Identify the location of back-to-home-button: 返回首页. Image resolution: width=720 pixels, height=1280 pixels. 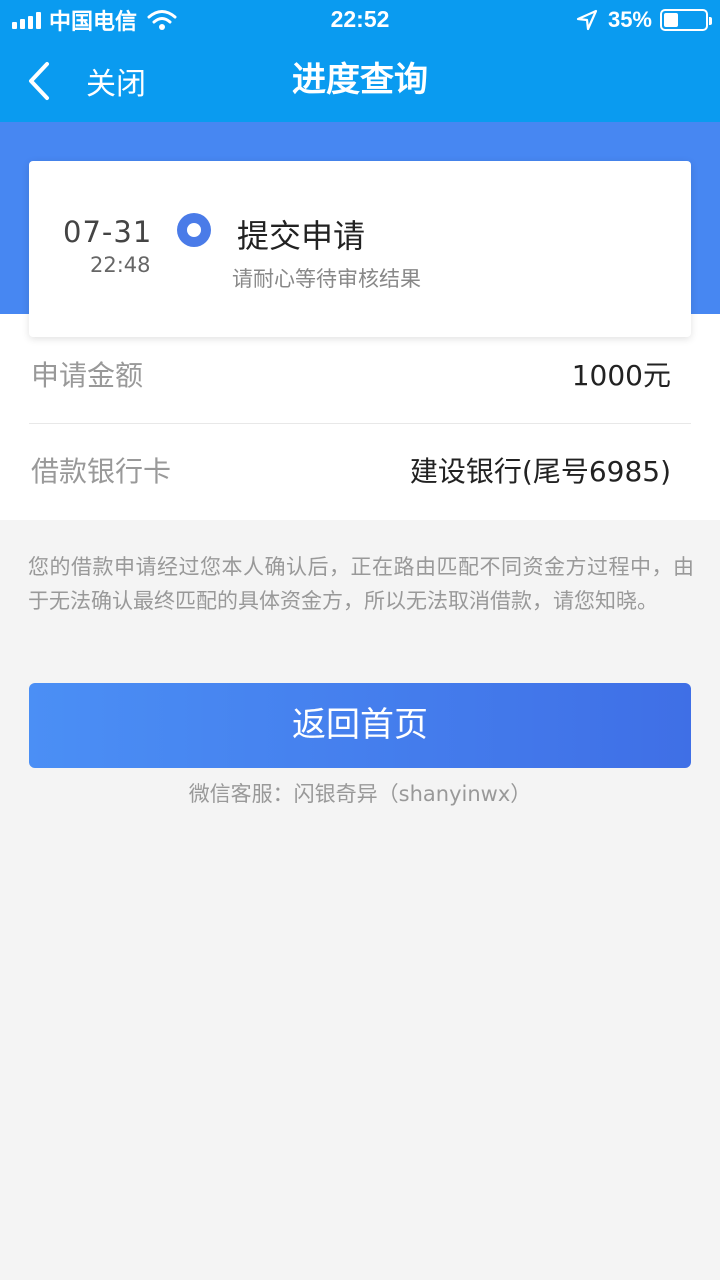
(360, 725).